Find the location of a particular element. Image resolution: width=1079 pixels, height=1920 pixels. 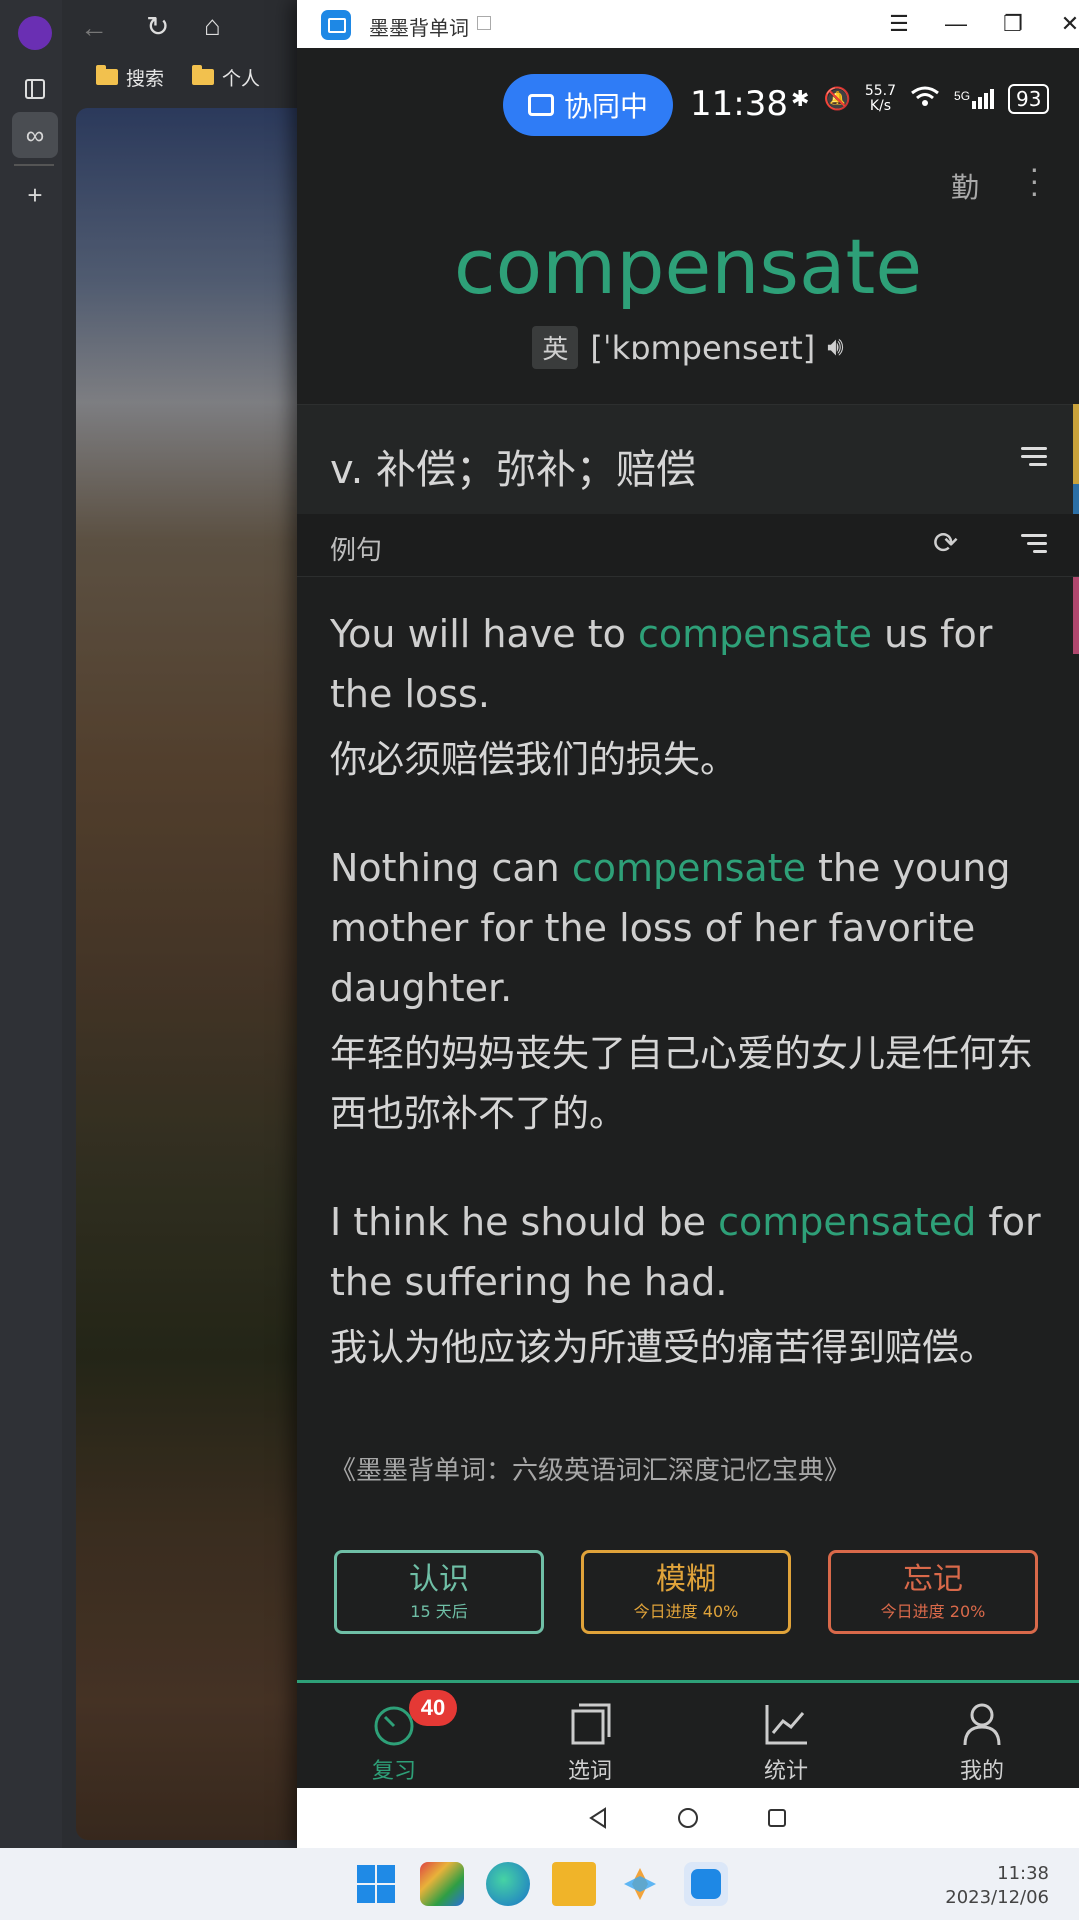

workspace-infinity-icon: ∞ is located at coordinates (35, 135).